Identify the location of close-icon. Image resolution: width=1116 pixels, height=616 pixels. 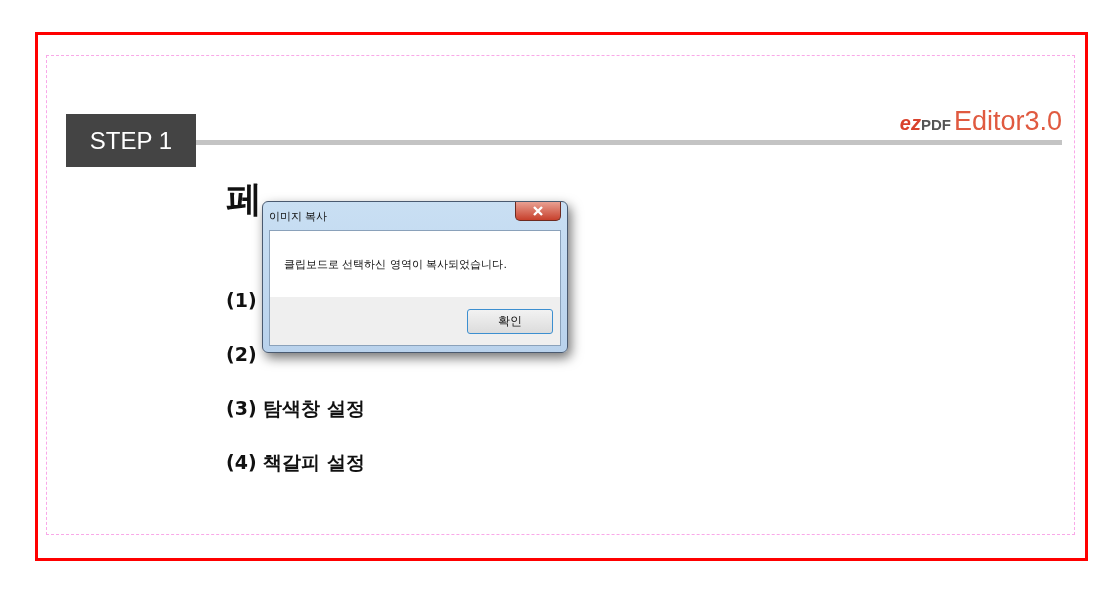
(538, 211).